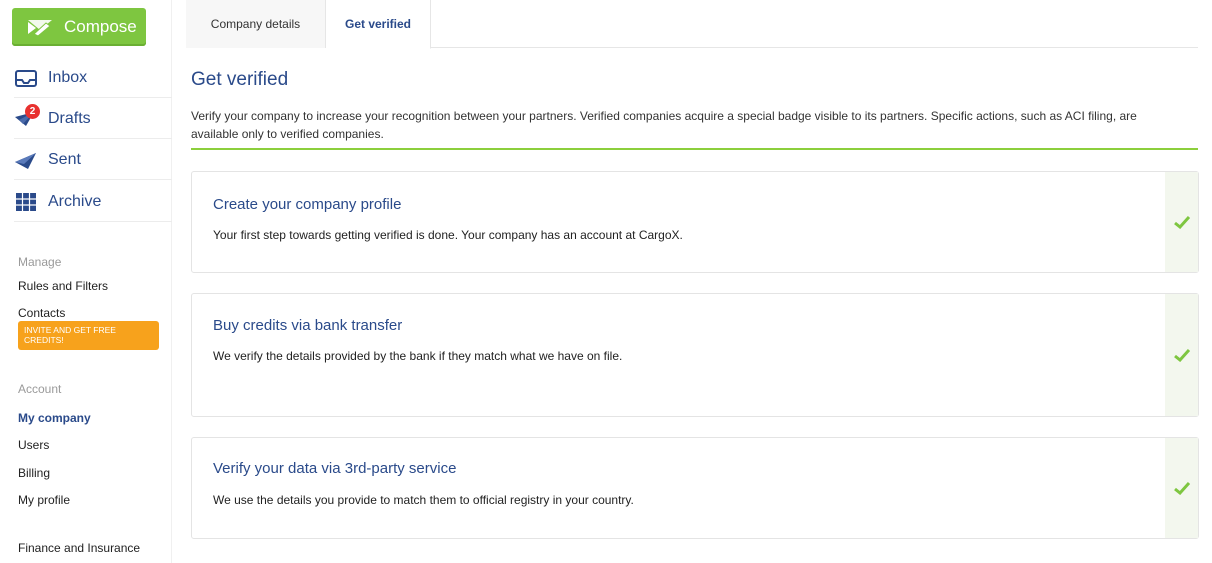 This screenshot has height=563, width=1212. Describe the element at coordinates (34, 473) in the screenshot. I see `sidebar-link-billing: Billing` at that location.